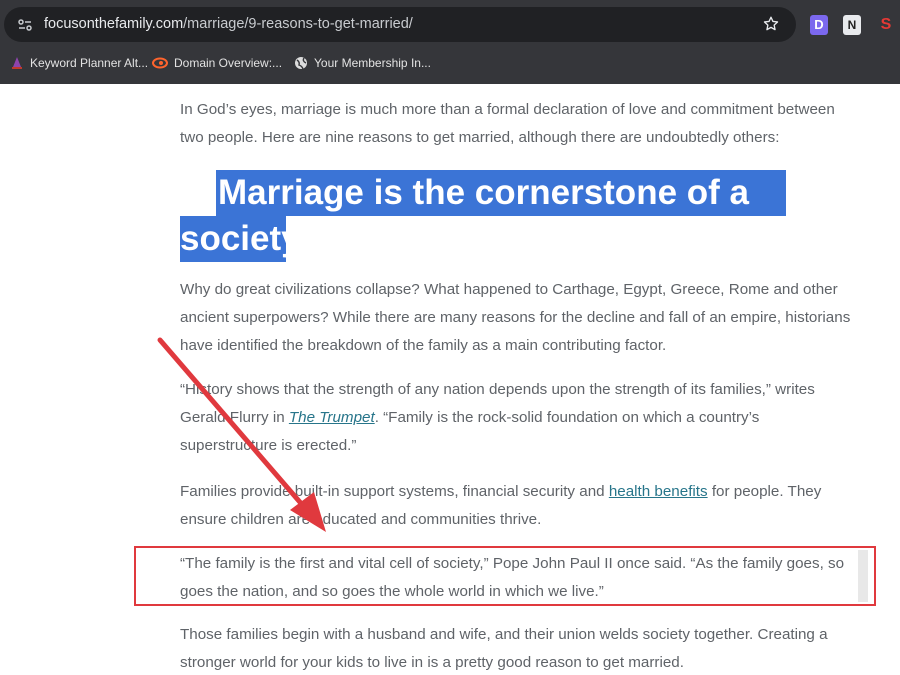  I want to click on annotation-box, so click(505, 576).